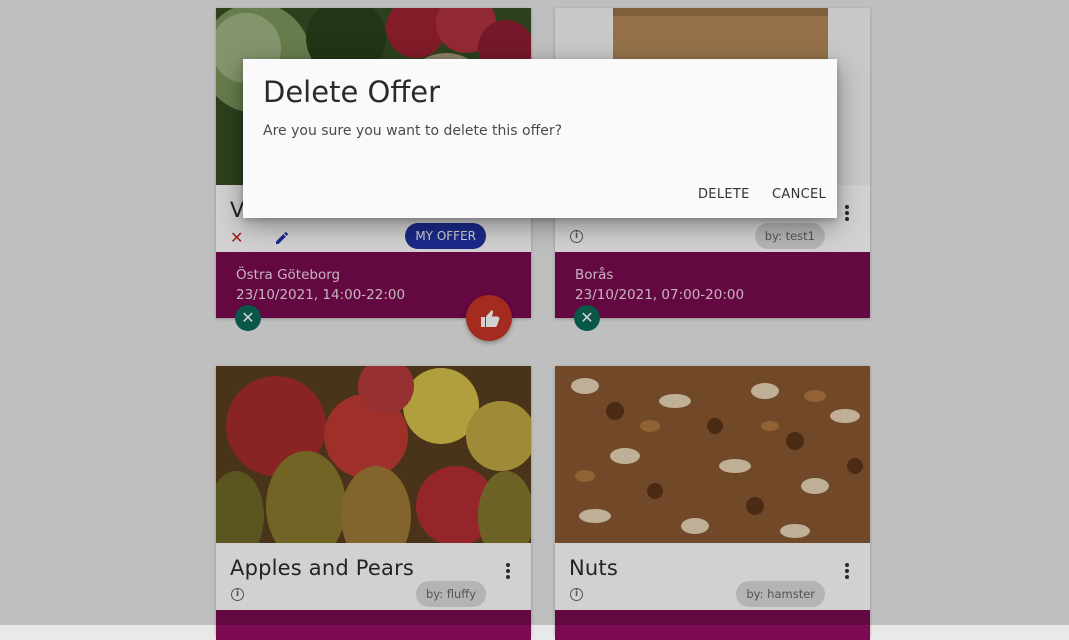 Image resolution: width=1069 pixels, height=640 pixels. Describe the element at coordinates (724, 194) in the screenshot. I see `delete-button: DELETE` at that location.